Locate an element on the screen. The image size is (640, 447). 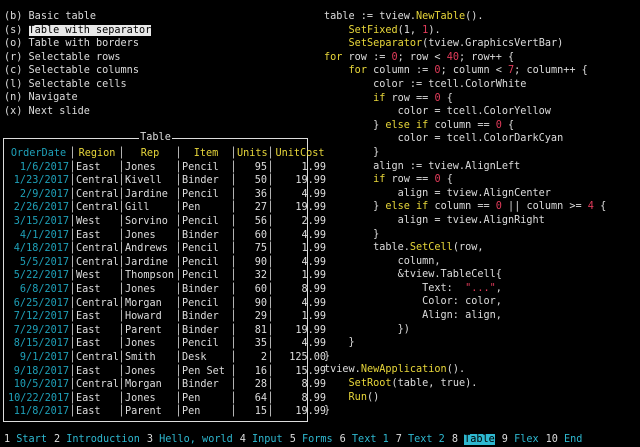
tab-text-1: 6 Text 1 is located at coordinates (364, 440).